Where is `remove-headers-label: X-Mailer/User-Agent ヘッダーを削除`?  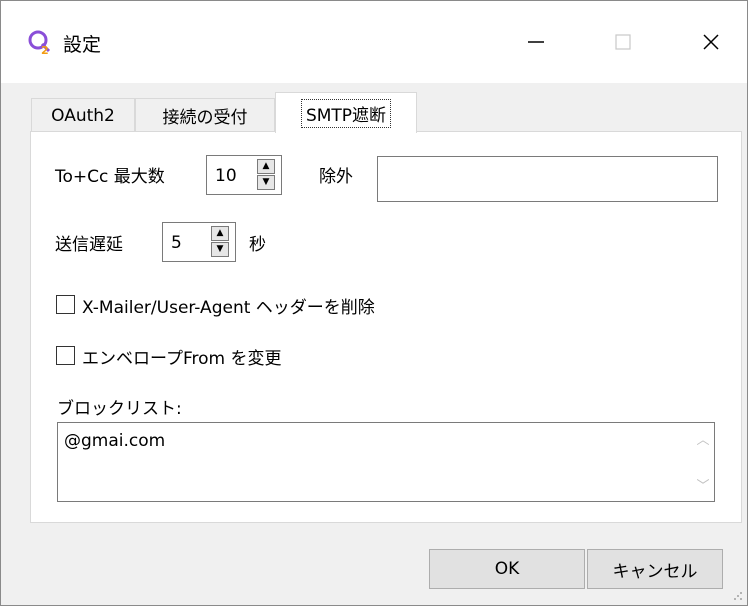
remove-headers-label: X-Mailer/User-Agent ヘッダーを削除 is located at coordinates (228, 308).